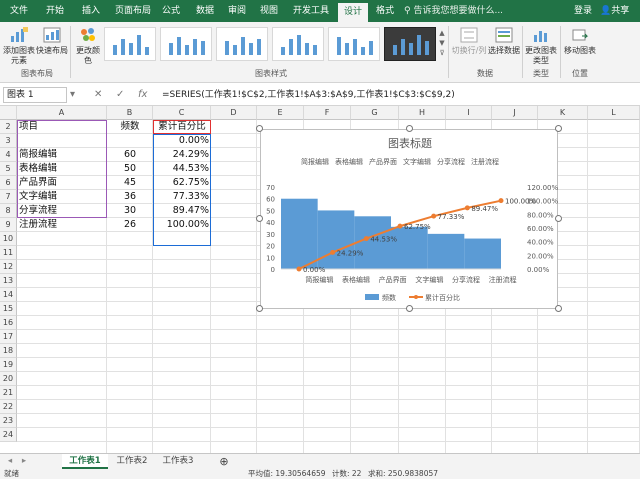  Describe the element at coordinates (8, 309) in the screenshot. I see `row-header-15: 15` at that location.